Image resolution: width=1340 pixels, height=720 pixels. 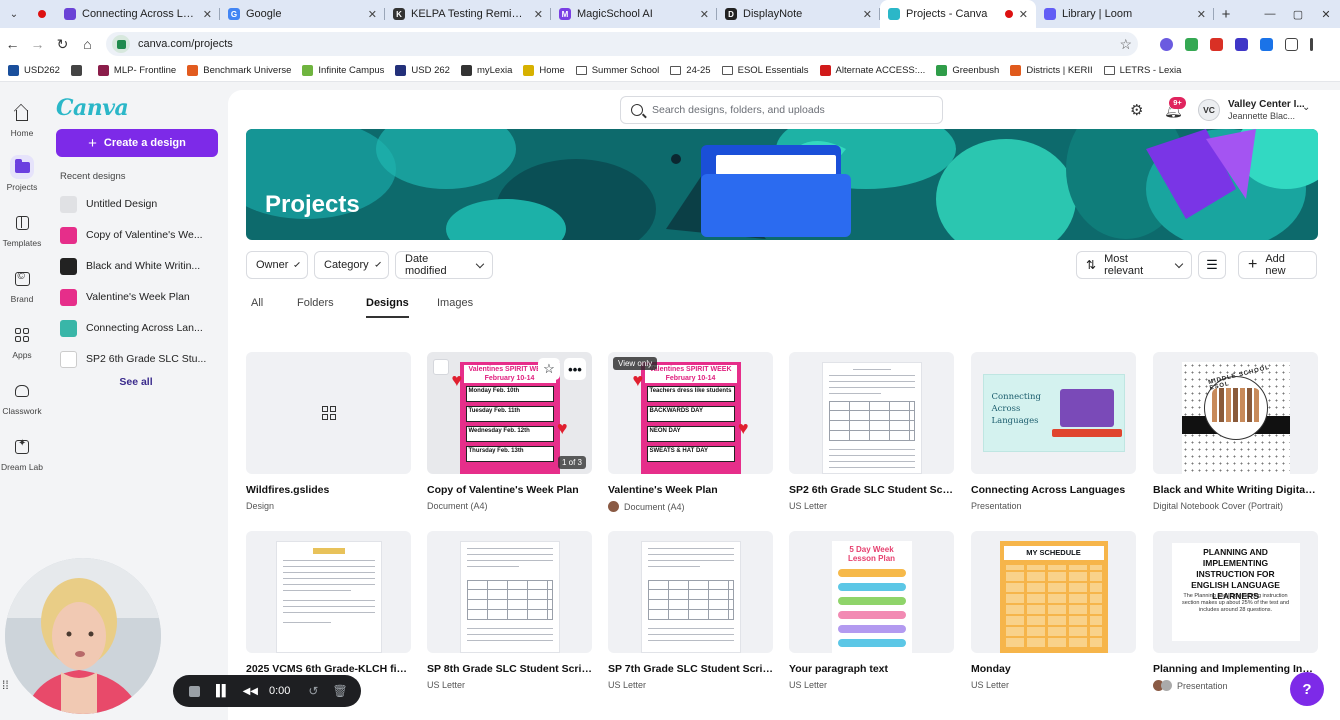 What do you see at coordinates (549, 369) in the screenshot?
I see `star-favorite-icon: ☆` at bounding box center [549, 369].